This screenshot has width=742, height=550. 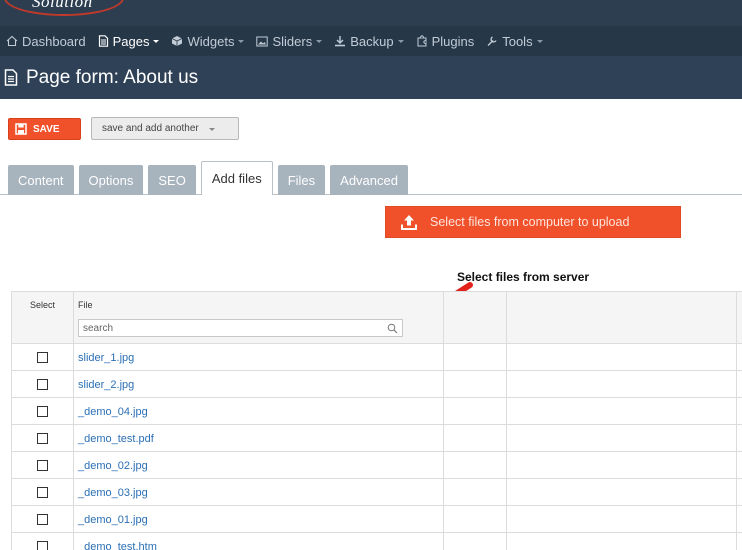 I want to click on table-row: _demo_test.htm, so click(x=376, y=541).